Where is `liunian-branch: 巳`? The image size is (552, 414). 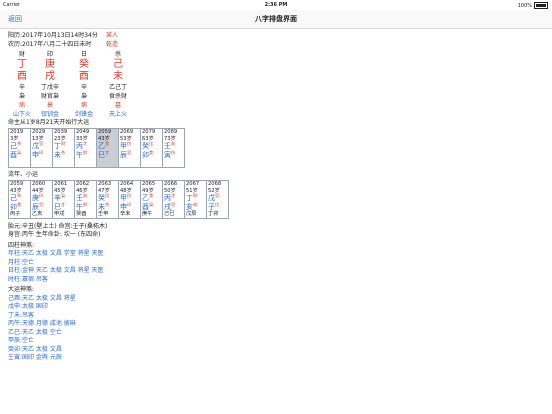
liunian-branch: 巳 is located at coordinates (57, 206).